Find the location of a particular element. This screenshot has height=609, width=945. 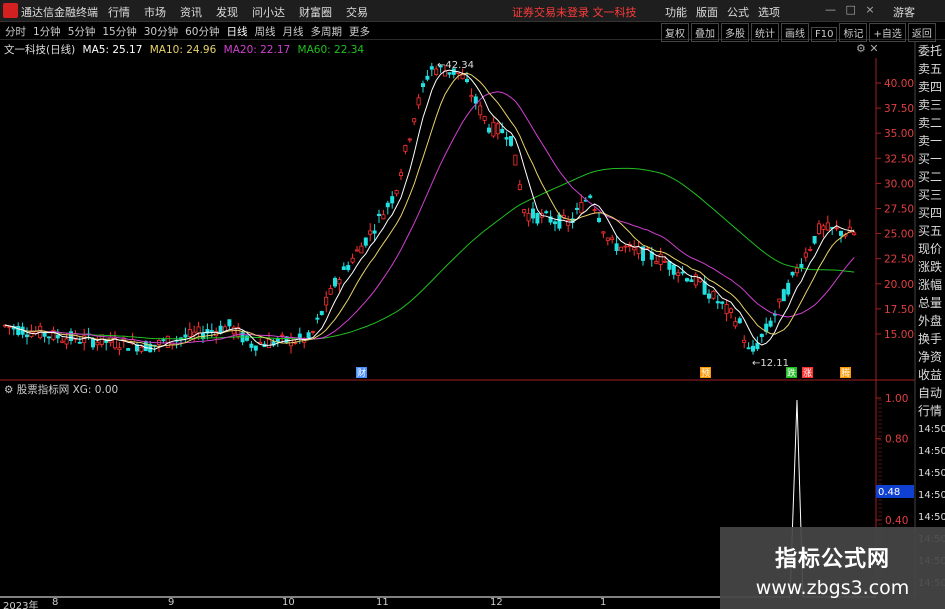

price-tick-label: 27.50 is located at coordinates (899, 210).